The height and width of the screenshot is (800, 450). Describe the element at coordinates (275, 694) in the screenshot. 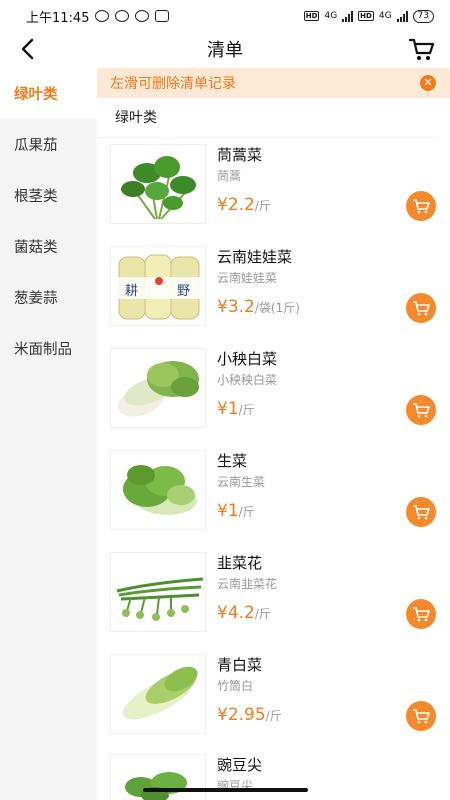

I see `product-item: 青白菜 竹筒白 ¥2.95/斤` at that location.